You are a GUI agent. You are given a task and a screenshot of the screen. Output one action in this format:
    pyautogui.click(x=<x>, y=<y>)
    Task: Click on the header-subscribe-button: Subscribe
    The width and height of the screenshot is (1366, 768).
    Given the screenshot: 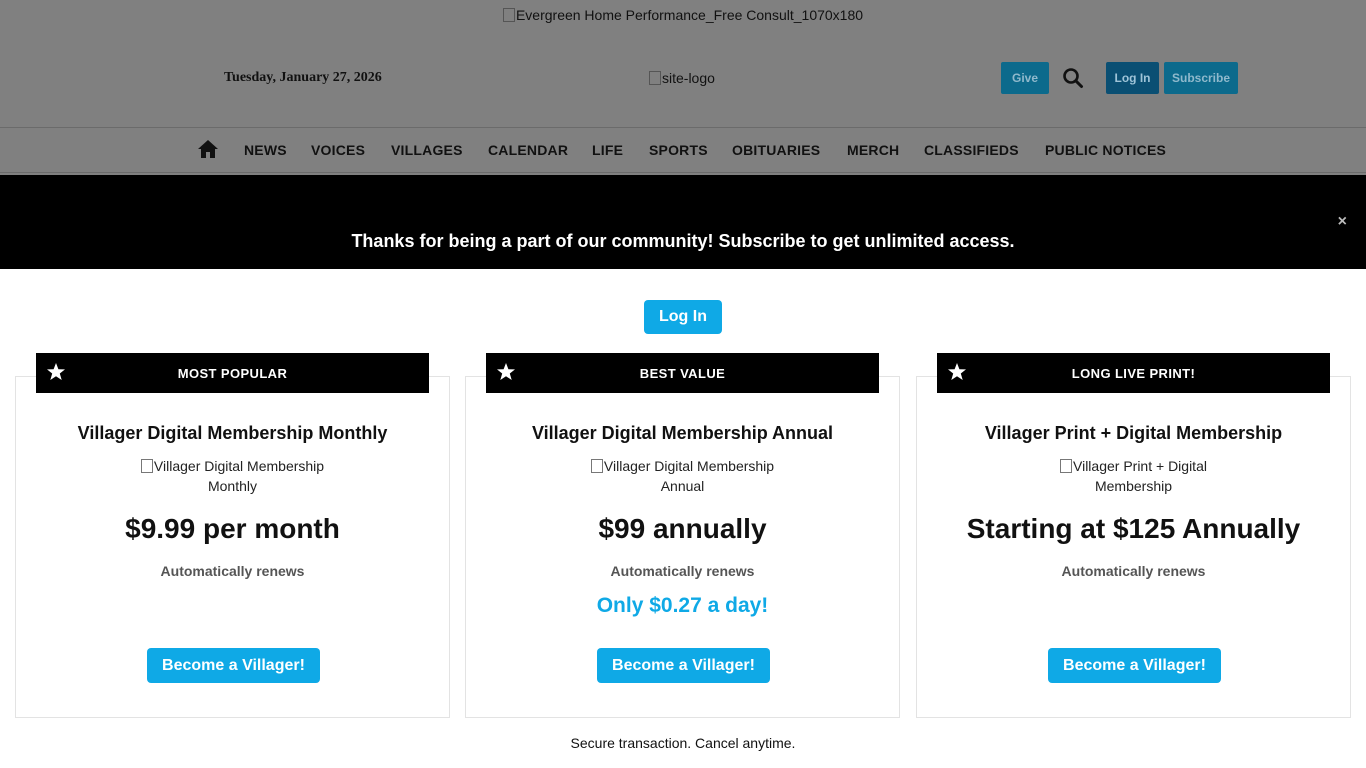 What is the action you would take?
    pyautogui.click(x=1201, y=78)
    